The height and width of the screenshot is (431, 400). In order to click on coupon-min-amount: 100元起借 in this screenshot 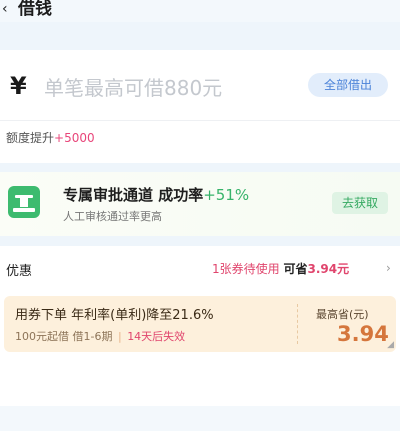, I will do `click(42, 336)`.